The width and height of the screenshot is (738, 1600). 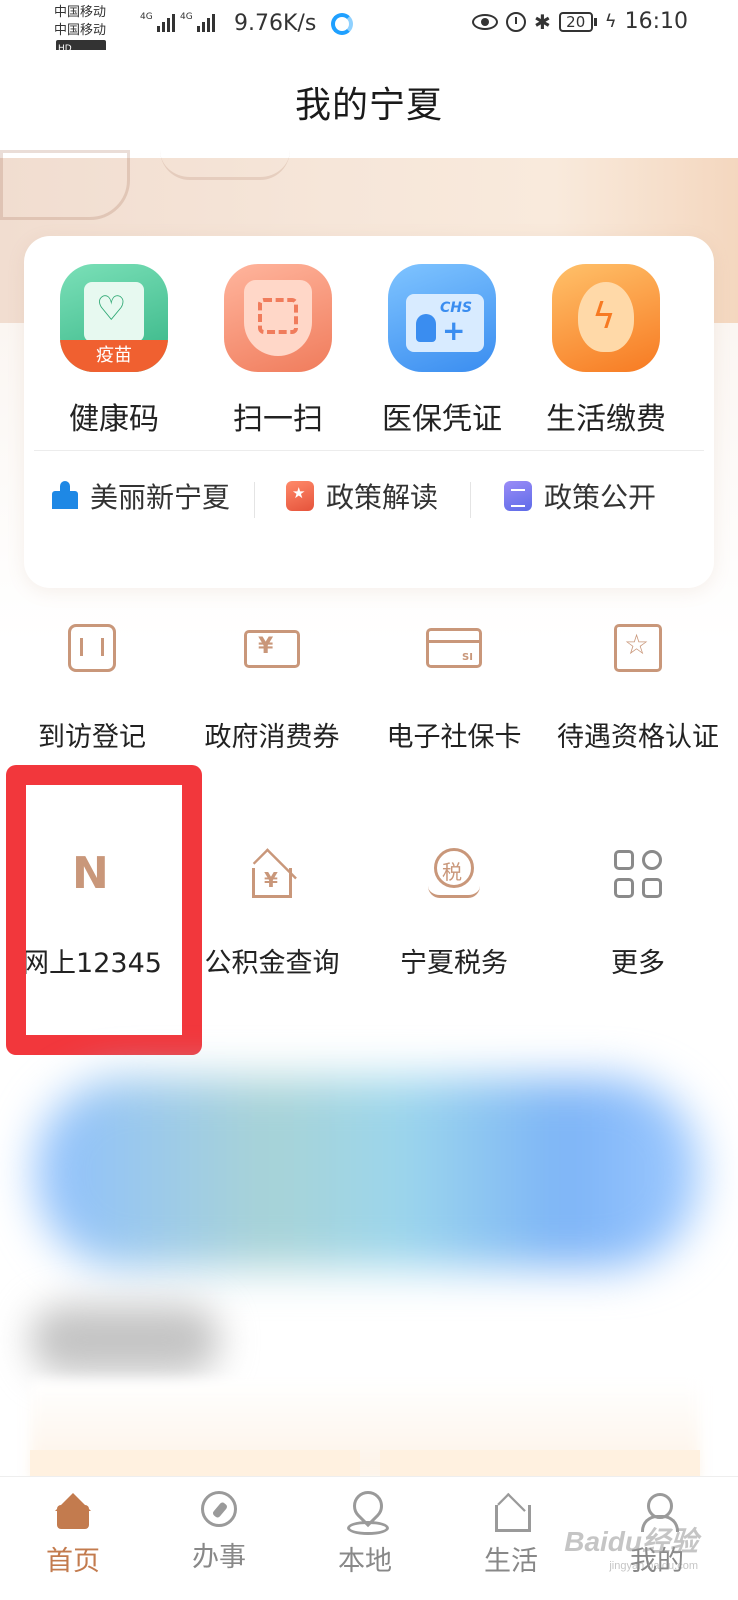 I want to click on utility-payment-icon: ϟ, so click(x=606, y=318).